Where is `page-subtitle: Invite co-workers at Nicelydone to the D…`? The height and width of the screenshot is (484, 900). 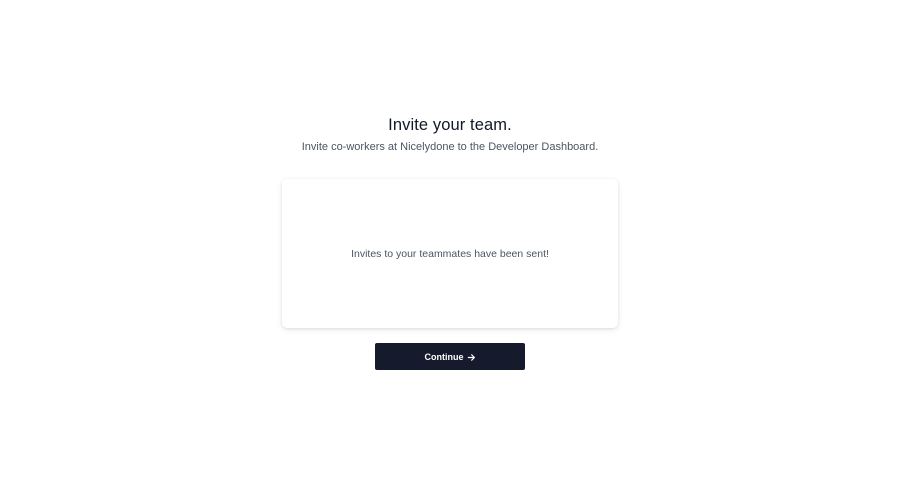 page-subtitle: Invite co-workers at Nicelydone to the D… is located at coordinates (450, 147).